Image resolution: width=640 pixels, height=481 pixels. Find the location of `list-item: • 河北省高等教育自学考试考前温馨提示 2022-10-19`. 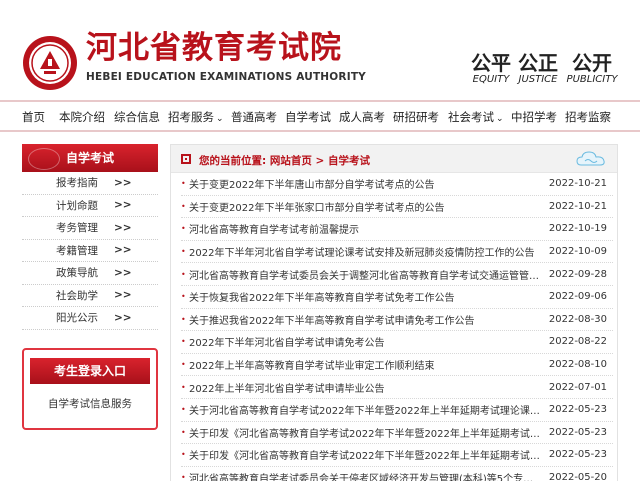

list-item: • 河北省高等教育自学考试考前温馨提示 2022-10-19 is located at coordinates (397, 229).